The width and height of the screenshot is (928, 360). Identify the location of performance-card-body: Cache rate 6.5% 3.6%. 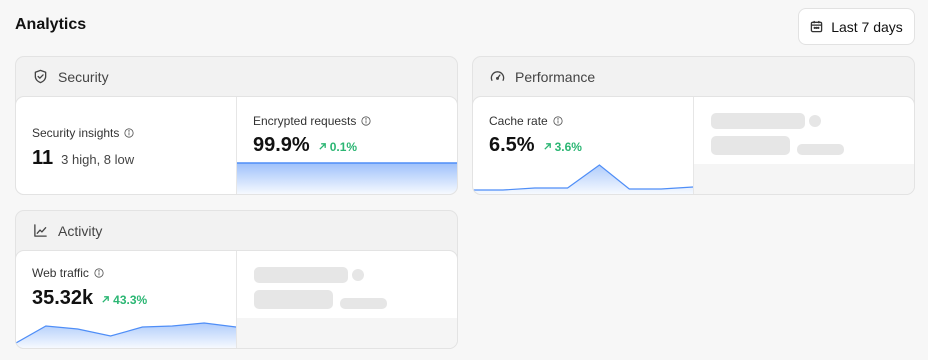
(693, 145).